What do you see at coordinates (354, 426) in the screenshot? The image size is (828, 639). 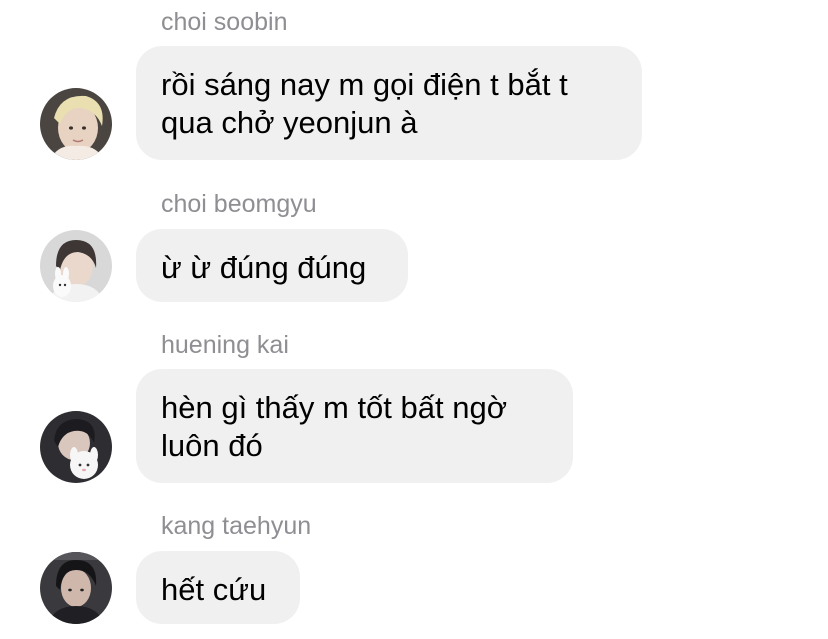 I see `message-bubble: hèn gì thấy m tốt bất ngờ luôn đó` at bounding box center [354, 426].